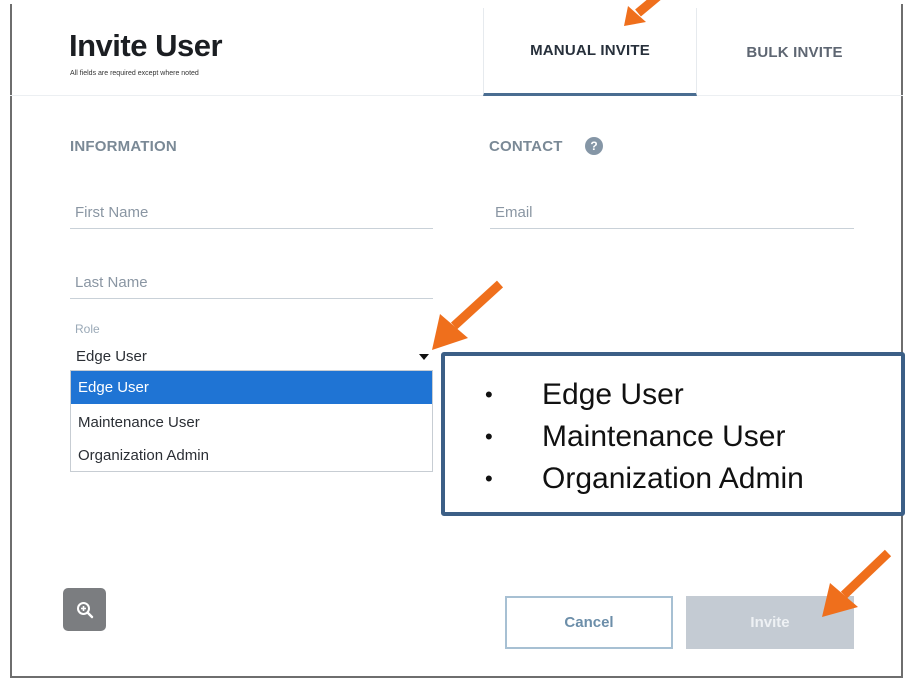 The height and width of the screenshot is (683, 907). I want to click on callout-item: Maintenance User, so click(644, 437).